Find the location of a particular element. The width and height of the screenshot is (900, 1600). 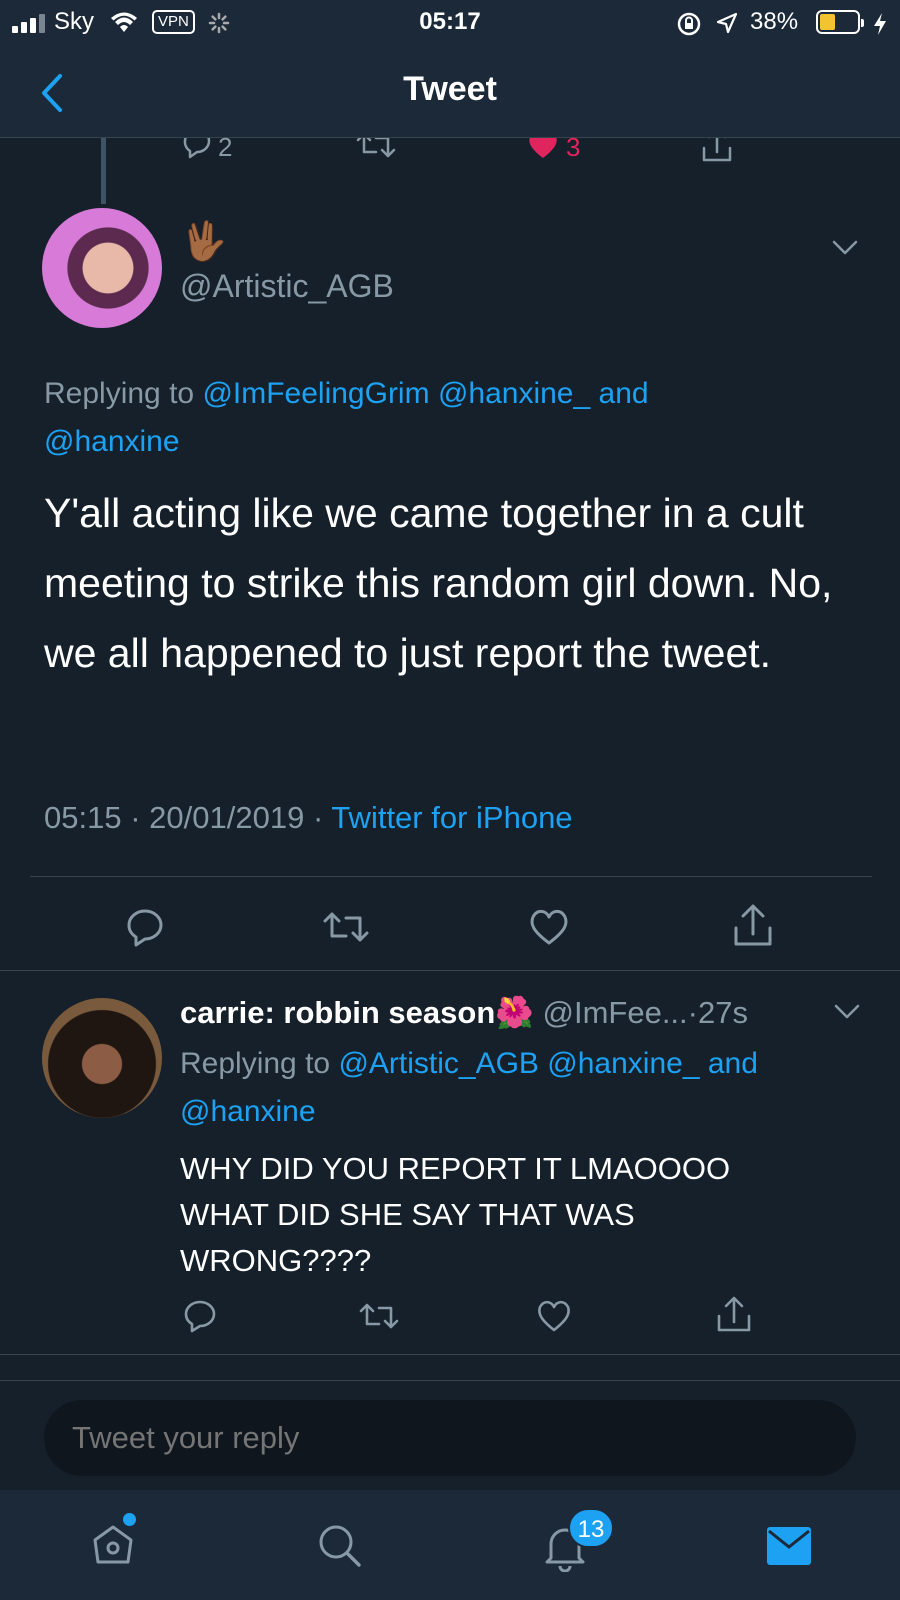

location-icon is located at coordinates (727, 23).